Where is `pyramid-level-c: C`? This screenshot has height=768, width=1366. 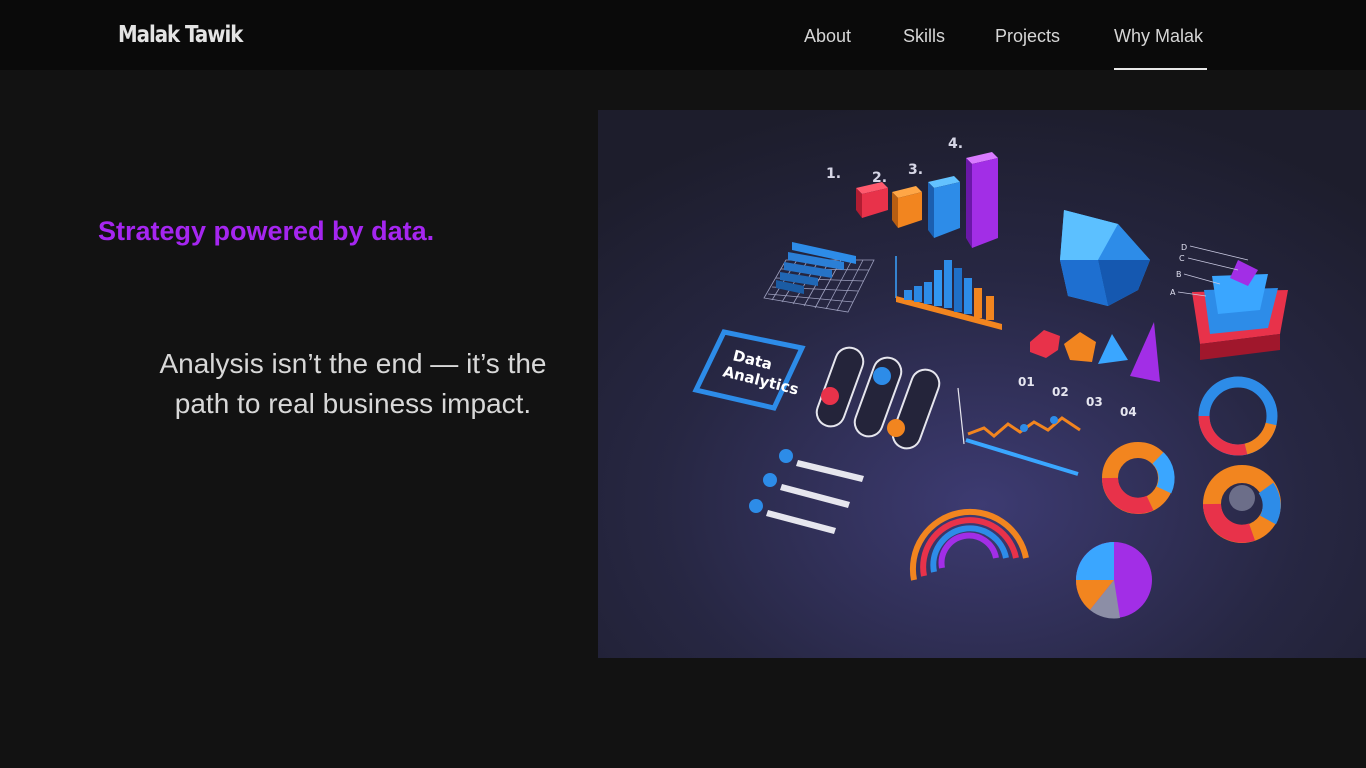
pyramid-level-c: C is located at coordinates (1182, 258).